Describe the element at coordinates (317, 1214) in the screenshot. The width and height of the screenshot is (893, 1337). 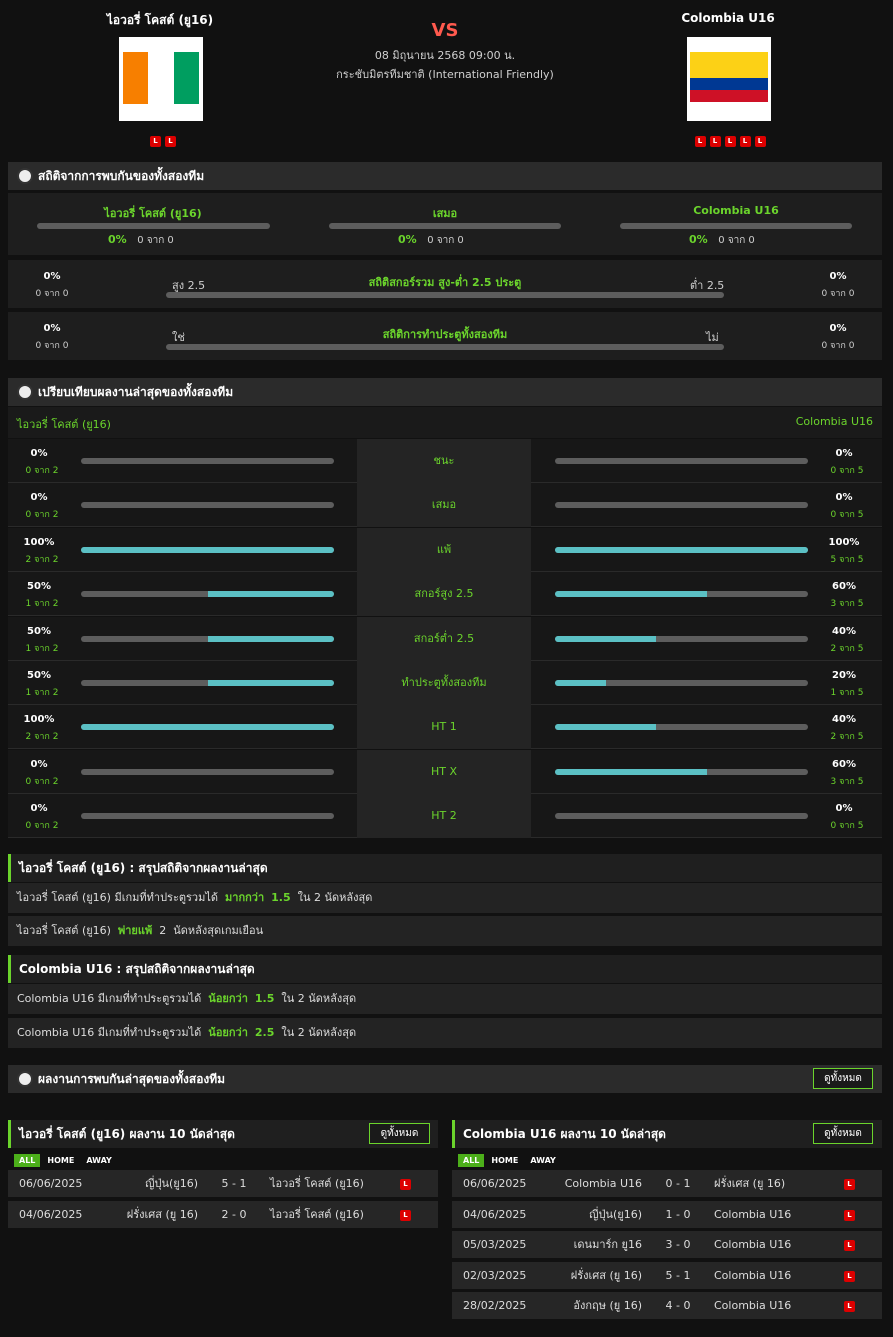
I see `match-away: ไอวอรี่ โคสต์ (ยู16)` at that location.